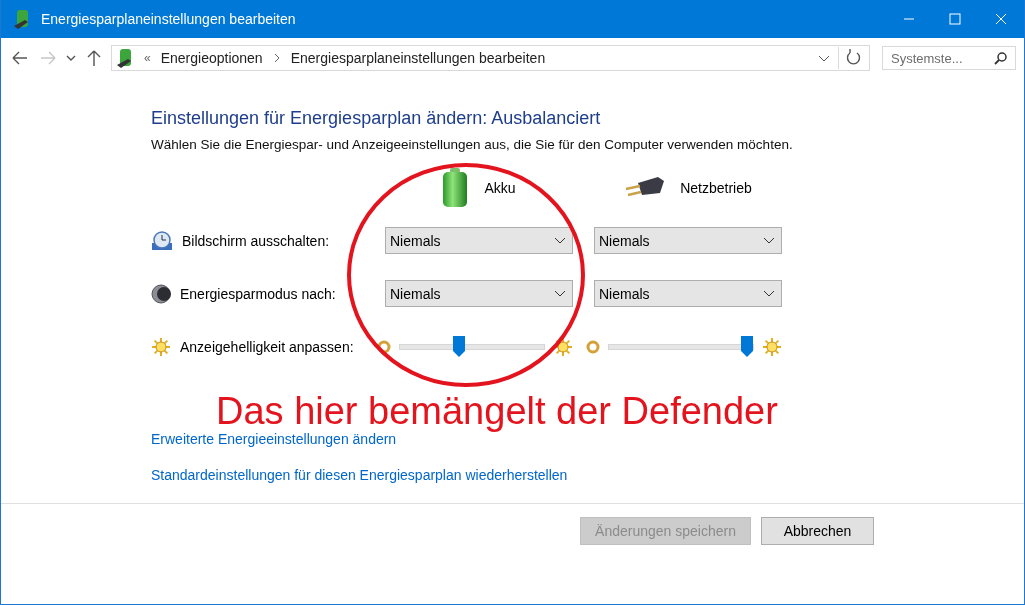 This screenshot has height=605, width=1025. I want to click on breadcrumb: Energieoptionen, so click(211, 58).